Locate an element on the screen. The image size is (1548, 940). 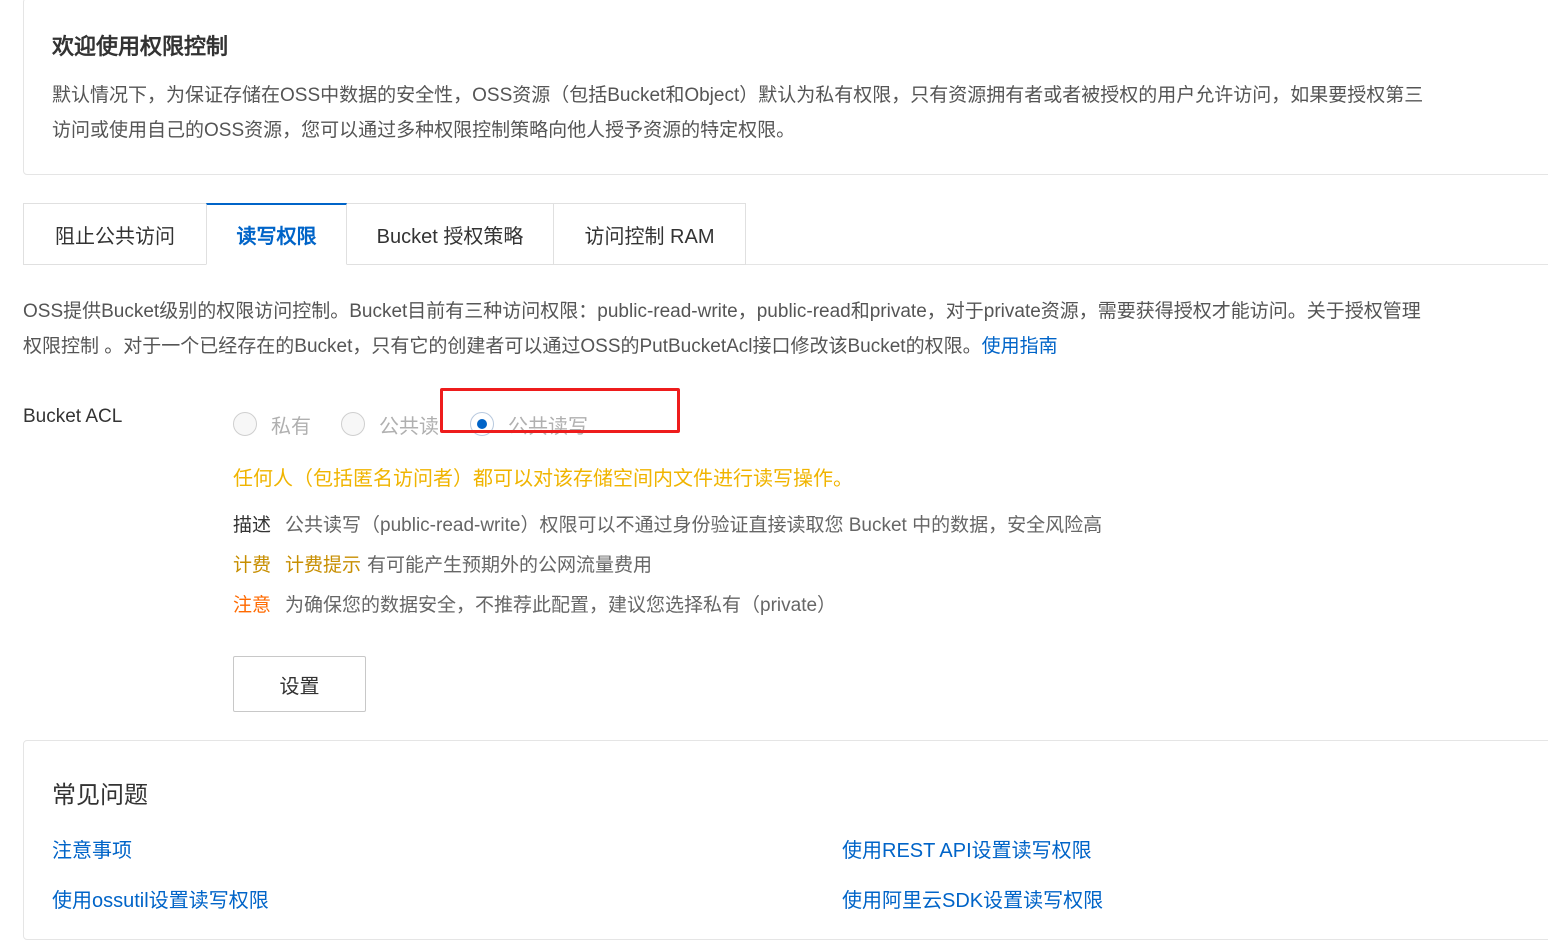
faq-link-sdk: 使用阿里云SDK设置读写权限 is located at coordinates (972, 898).